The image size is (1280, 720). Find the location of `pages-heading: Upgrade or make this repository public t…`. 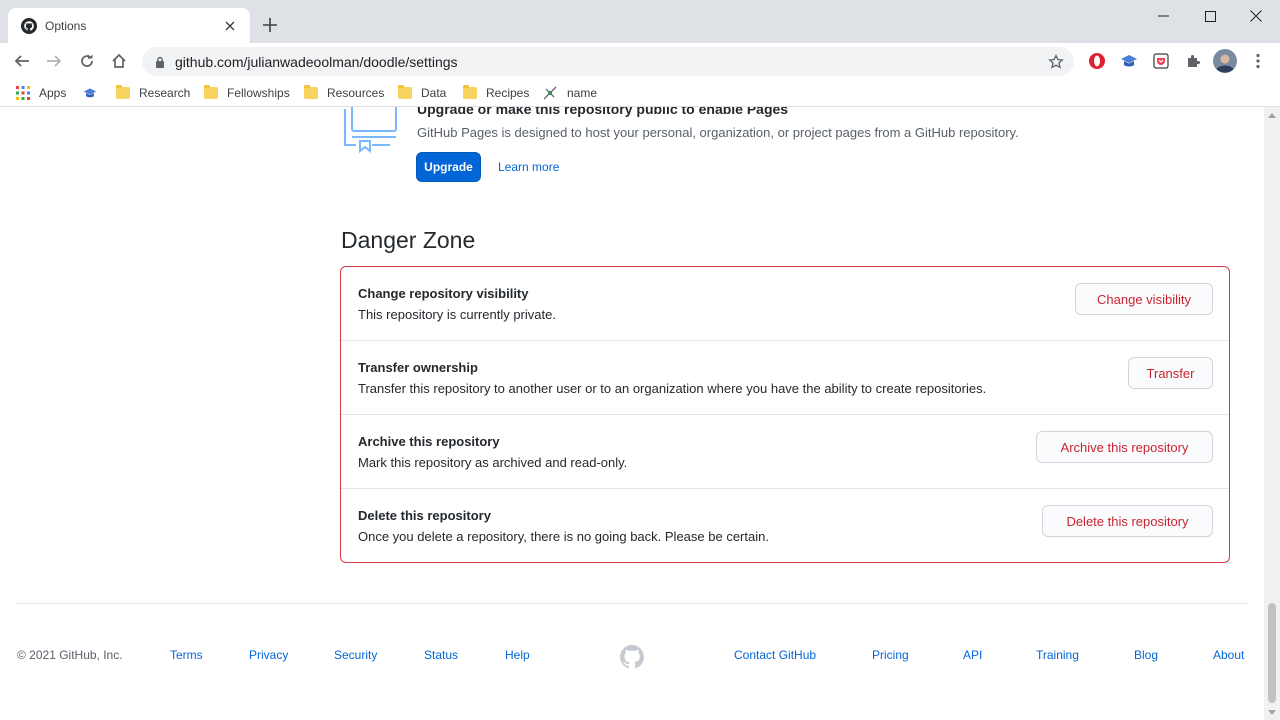

pages-heading: Upgrade or make this repository public t… is located at coordinates (603, 112).